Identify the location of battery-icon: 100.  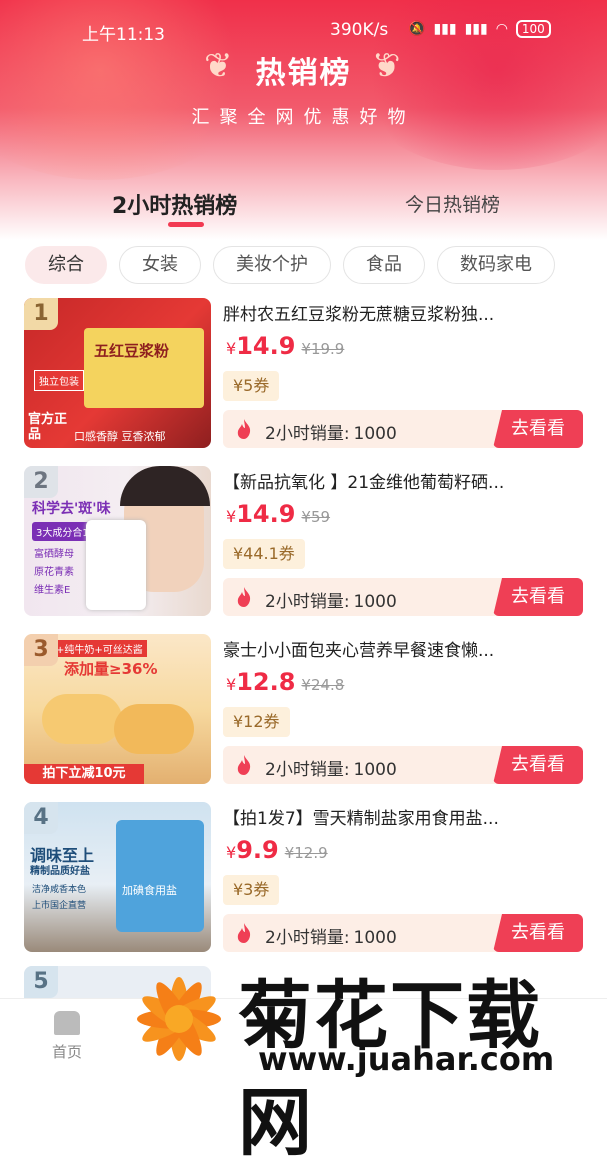
(533, 29).